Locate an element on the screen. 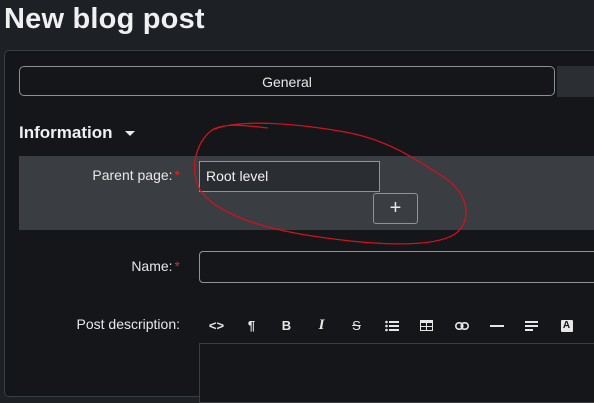 This screenshot has height=403, width=594. bullet-list-icon is located at coordinates (391, 325).